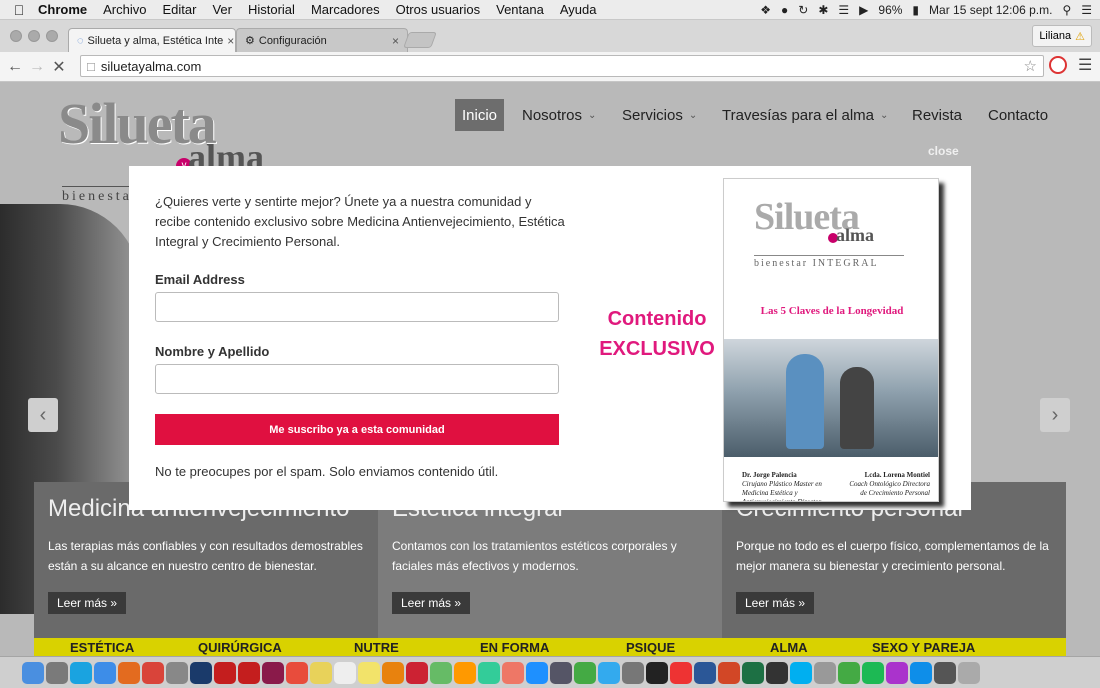  I want to click on menu-ver: Ver, so click(222, 9).